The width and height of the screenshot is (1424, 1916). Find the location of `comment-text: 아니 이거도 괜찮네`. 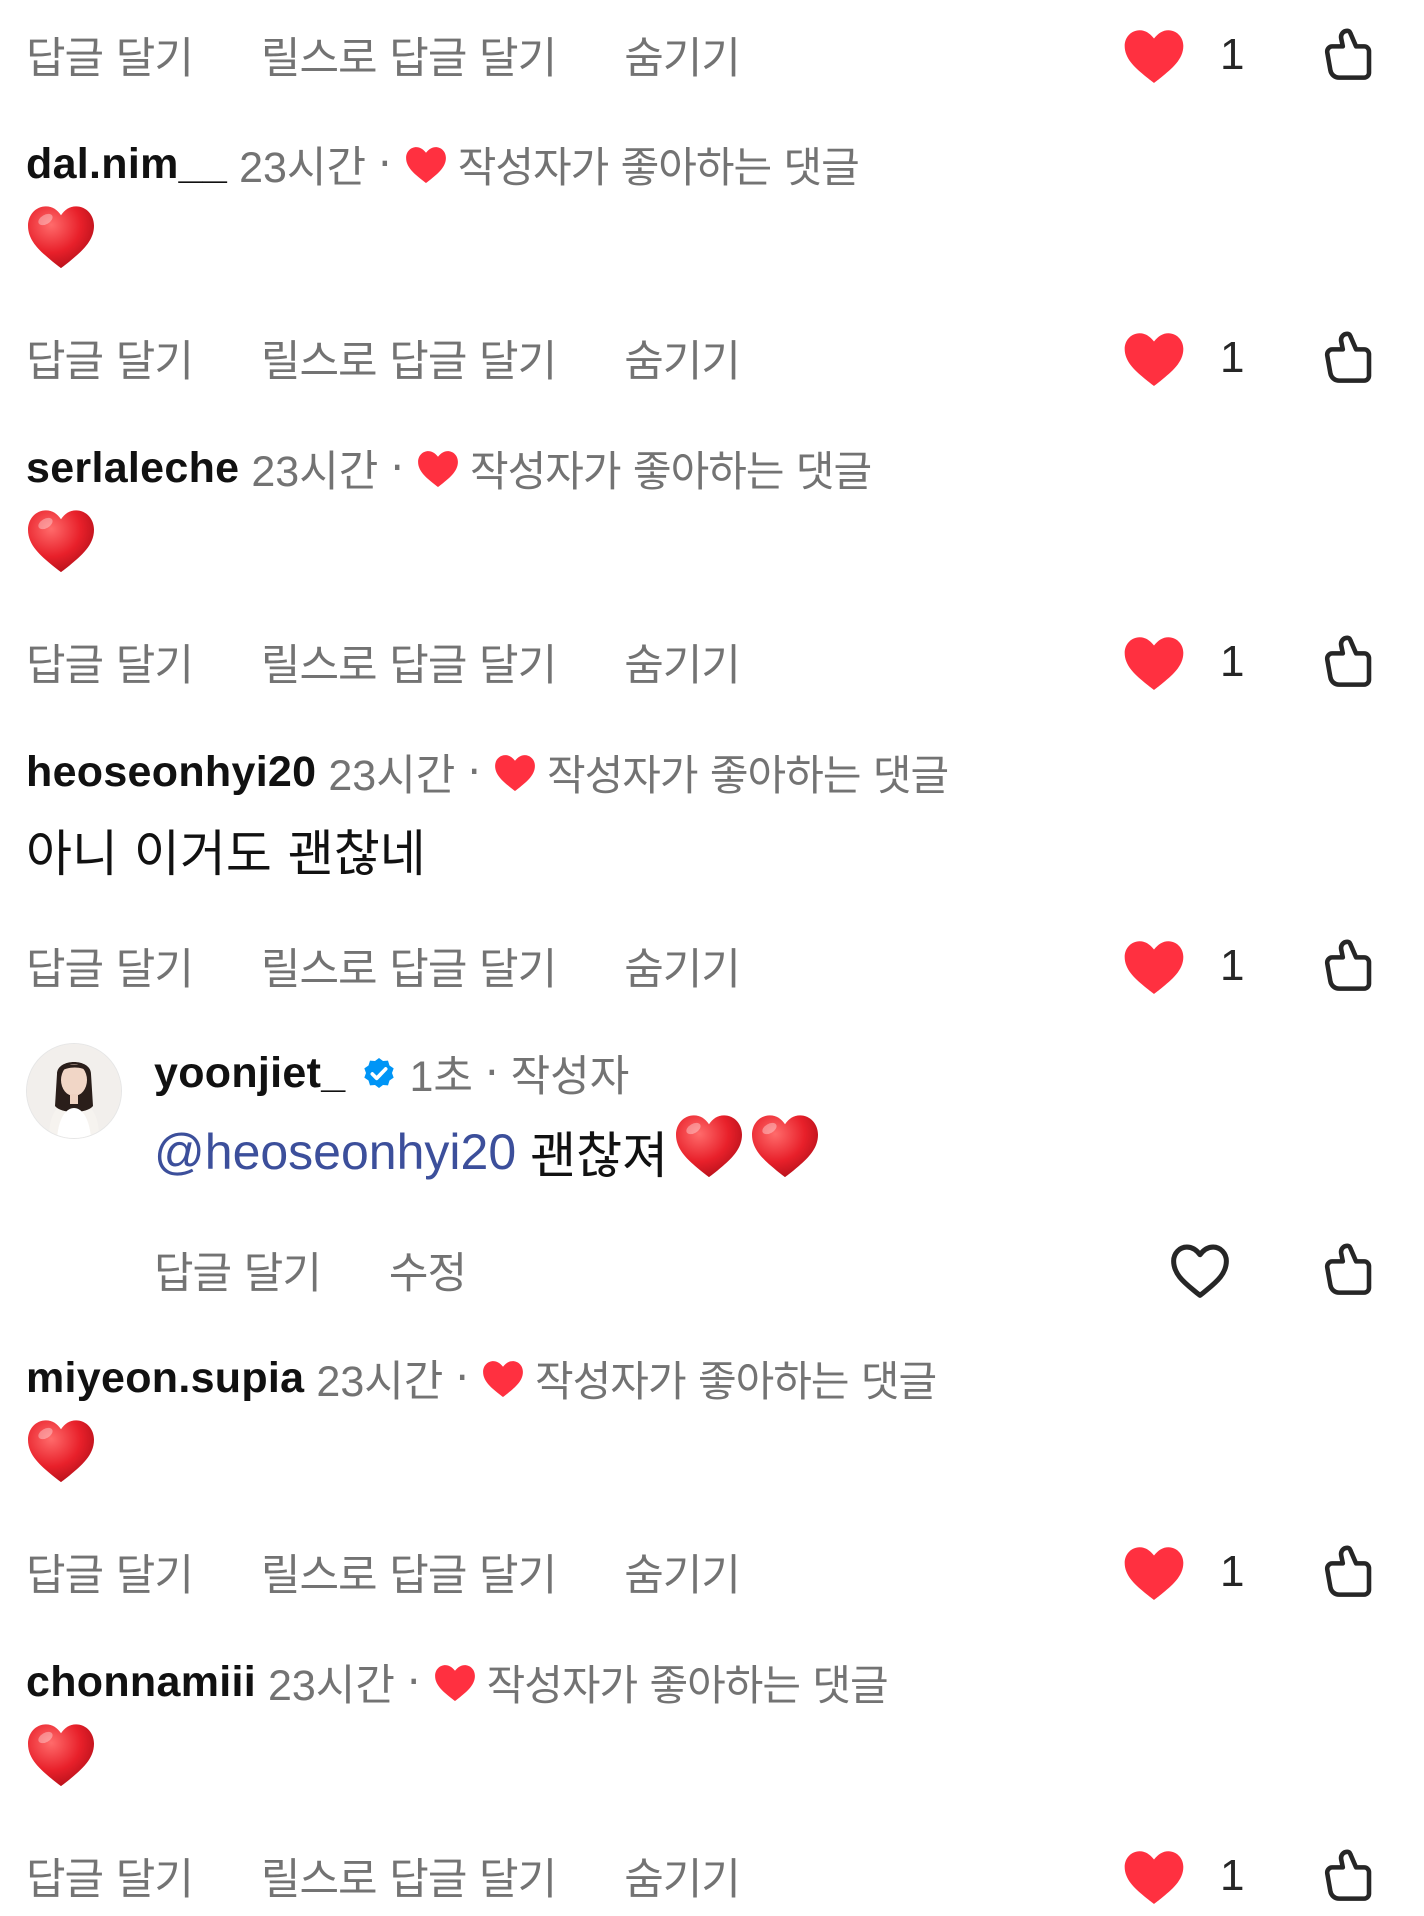

comment-text: 아니 이거도 괜찮네 is located at coordinates (226, 854).